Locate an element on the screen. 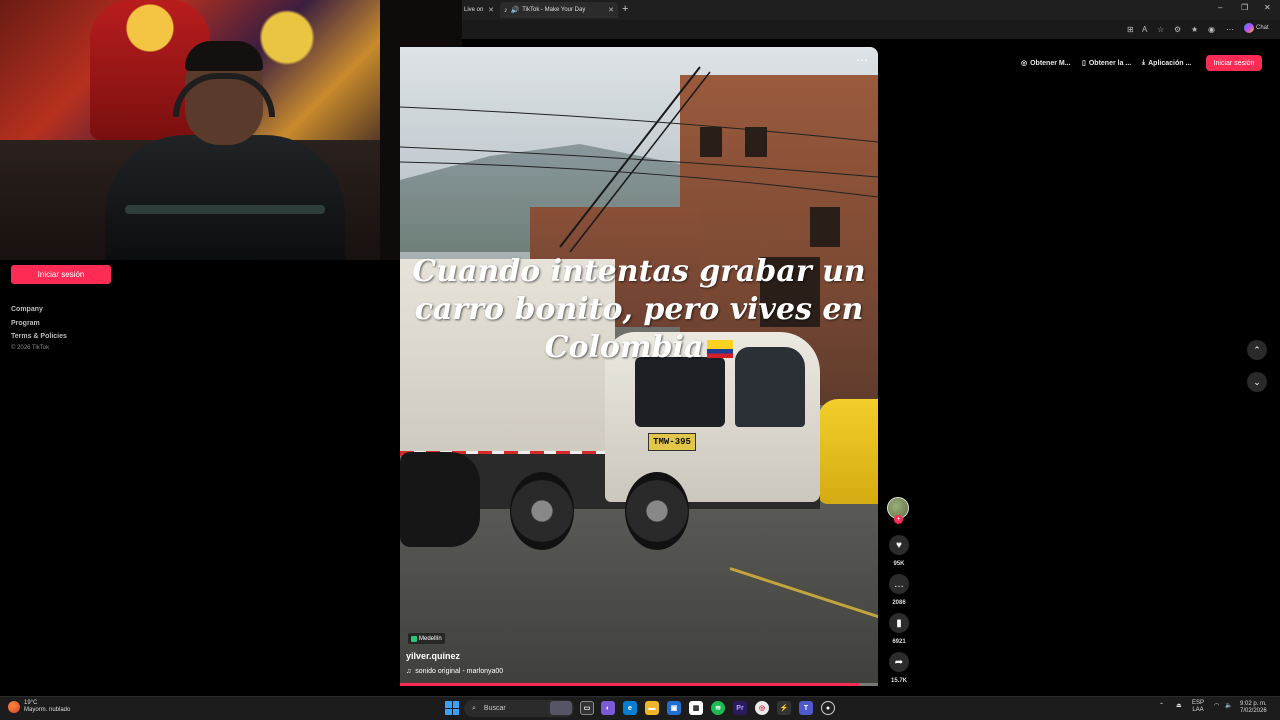  chevron-down-icon: ⌄ is located at coordinates (1257, 382).